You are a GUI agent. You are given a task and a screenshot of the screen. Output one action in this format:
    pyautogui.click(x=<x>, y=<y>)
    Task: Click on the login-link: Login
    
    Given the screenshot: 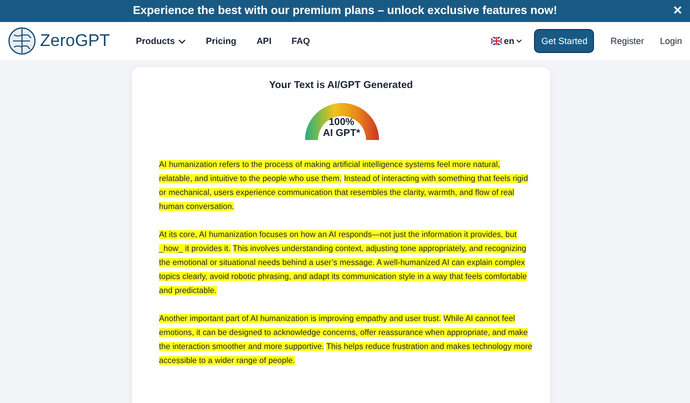 What is the action you would take?
    pyautogui.click(x=671, y=41)
    